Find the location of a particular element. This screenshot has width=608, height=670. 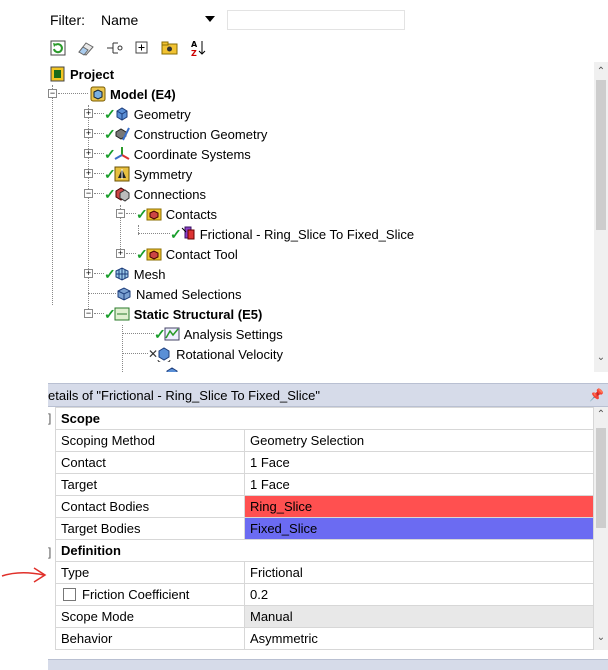

property-value: 0.2 is located at coordinates (419, 594).